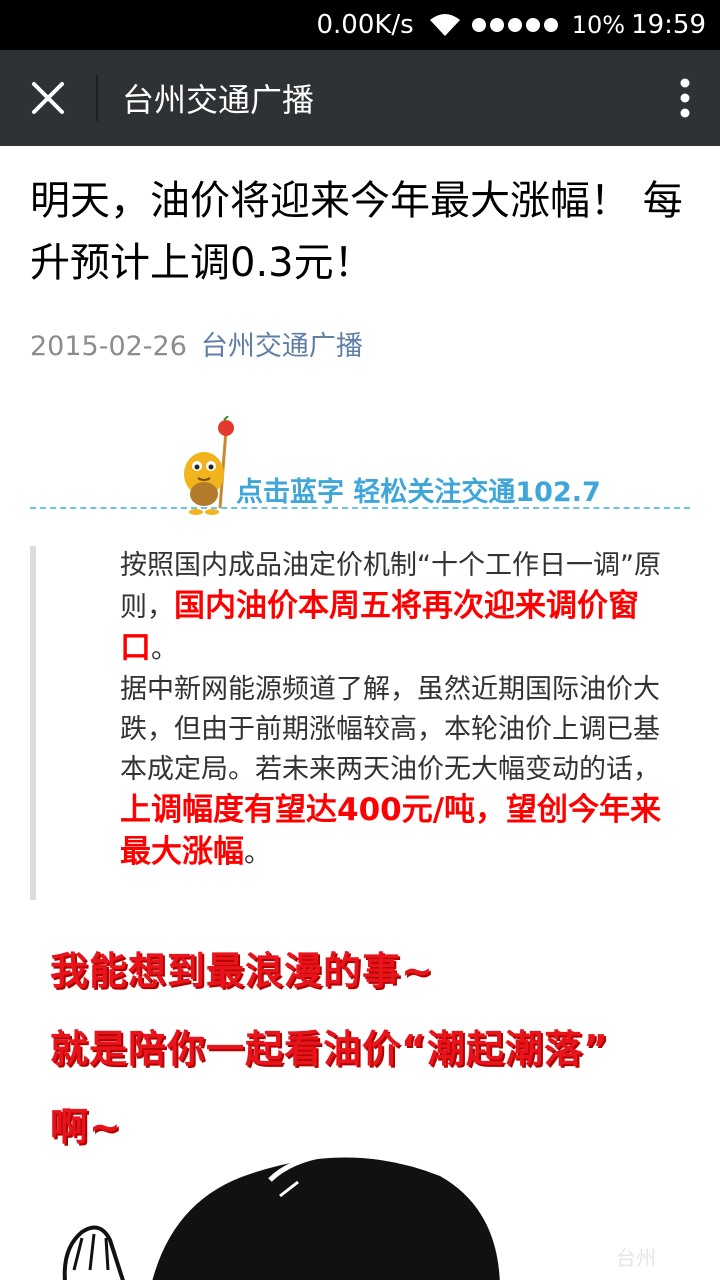 The height and width of the screenshot is (1280, 720). Describe the element at coordinates (242, 971) in the screenshot. I see `comic-line-1: 我能想到最浪漫的事~` at that location.